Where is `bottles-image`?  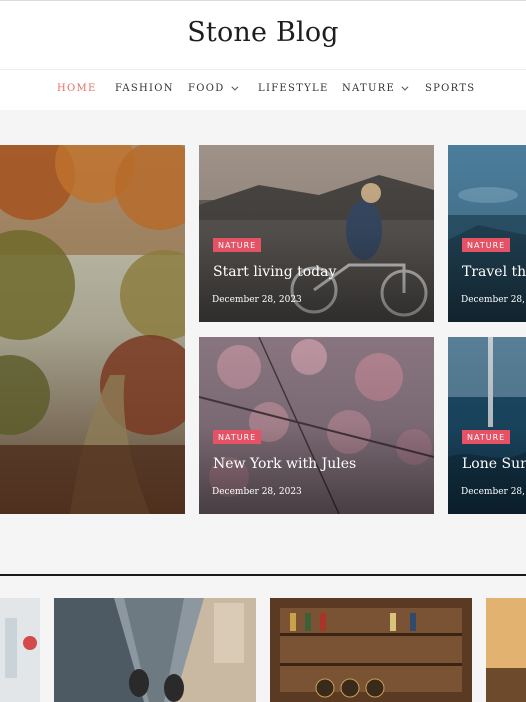
bottles-image is located at coordinates (20, 650).